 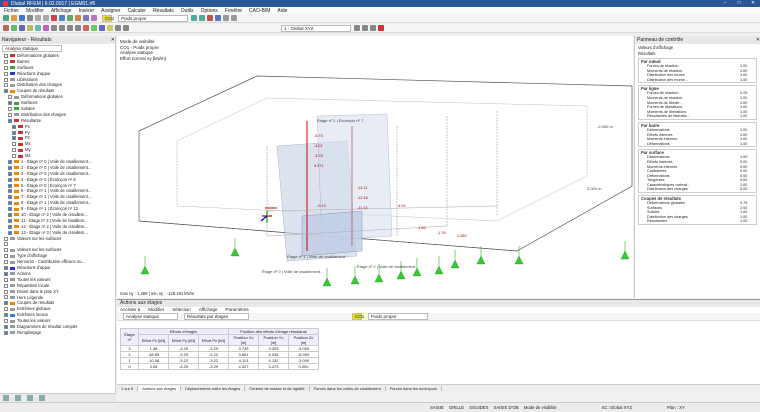 I want to click on member-icon, so click(x=30, y=28).